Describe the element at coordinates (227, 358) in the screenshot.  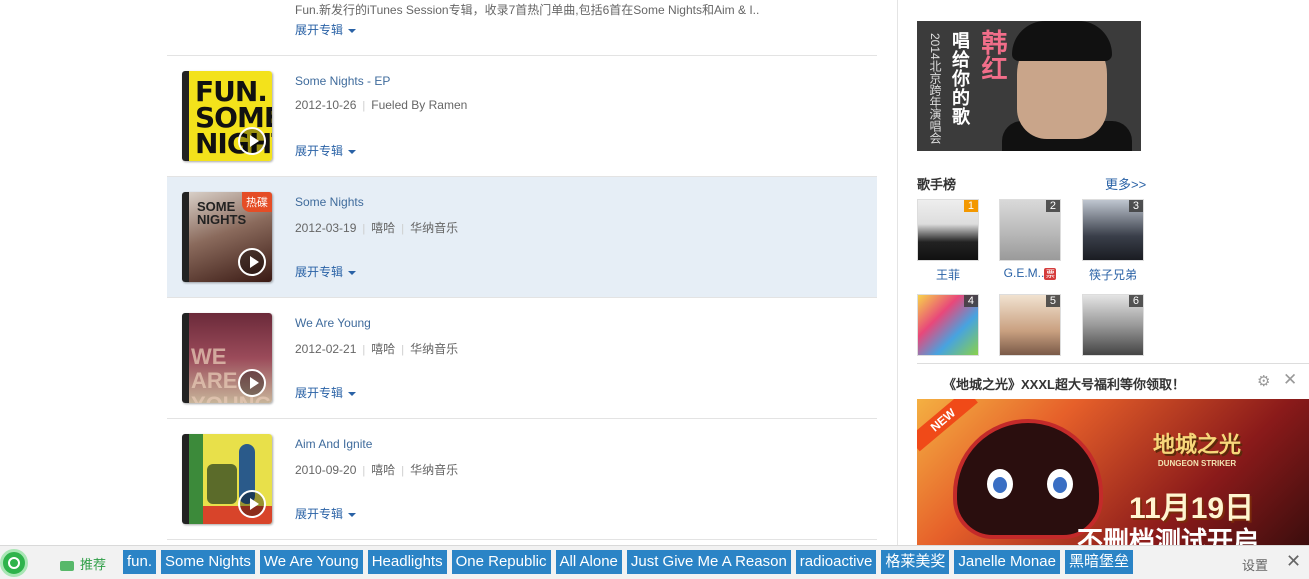
I see `album-cover: WE ARE YOUNG` at that location.